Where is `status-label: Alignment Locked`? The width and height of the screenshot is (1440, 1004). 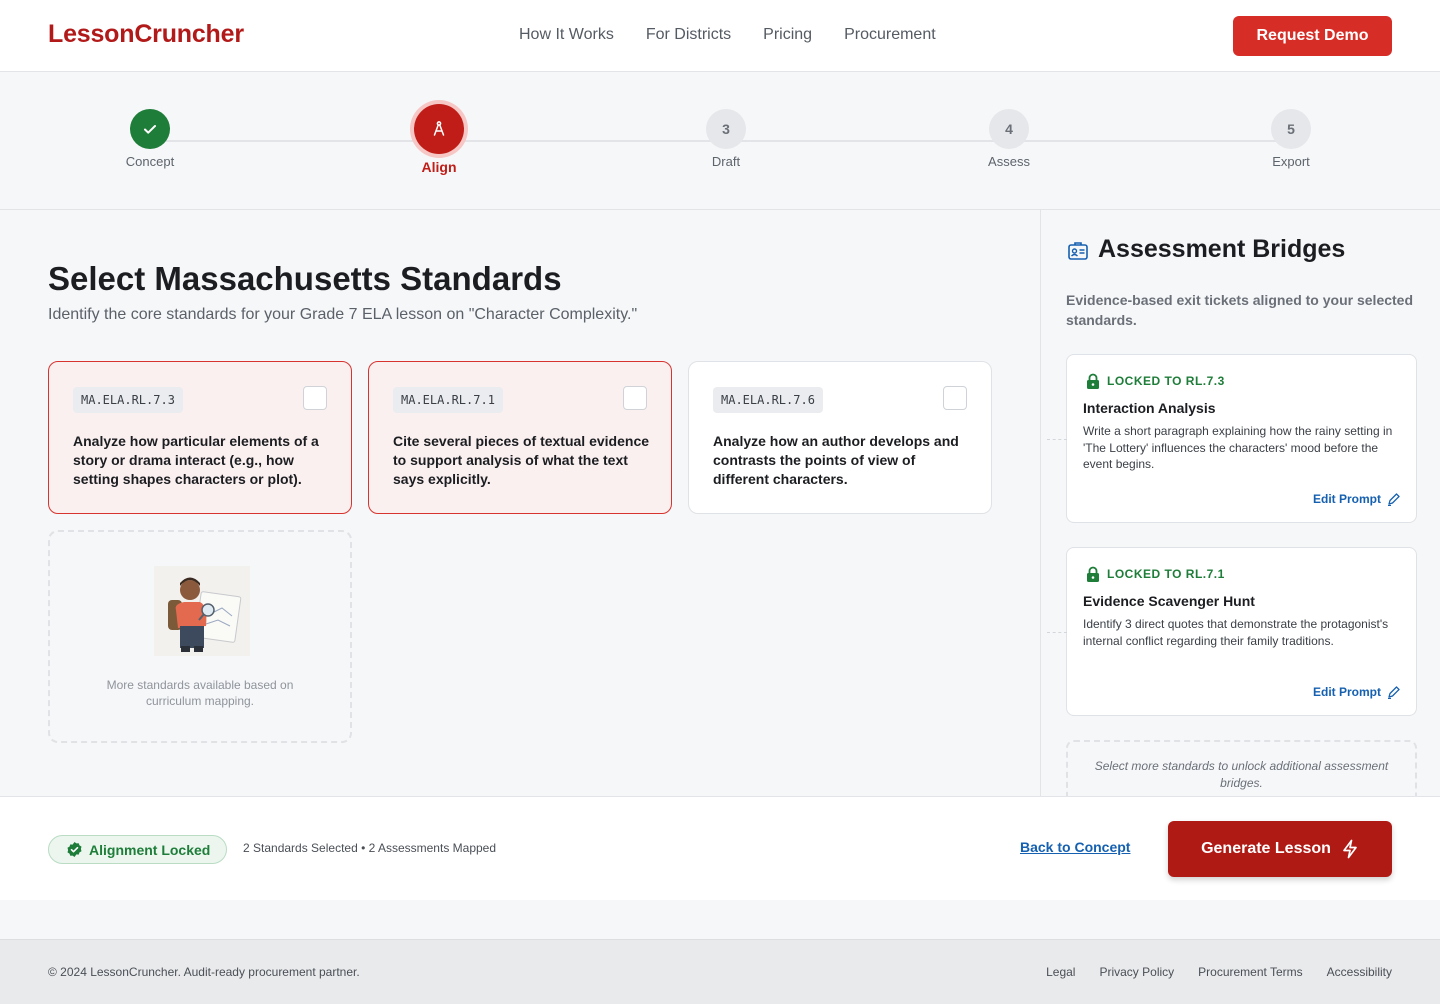
status-label: Alignment Locked is located at coordinates (150, 849).